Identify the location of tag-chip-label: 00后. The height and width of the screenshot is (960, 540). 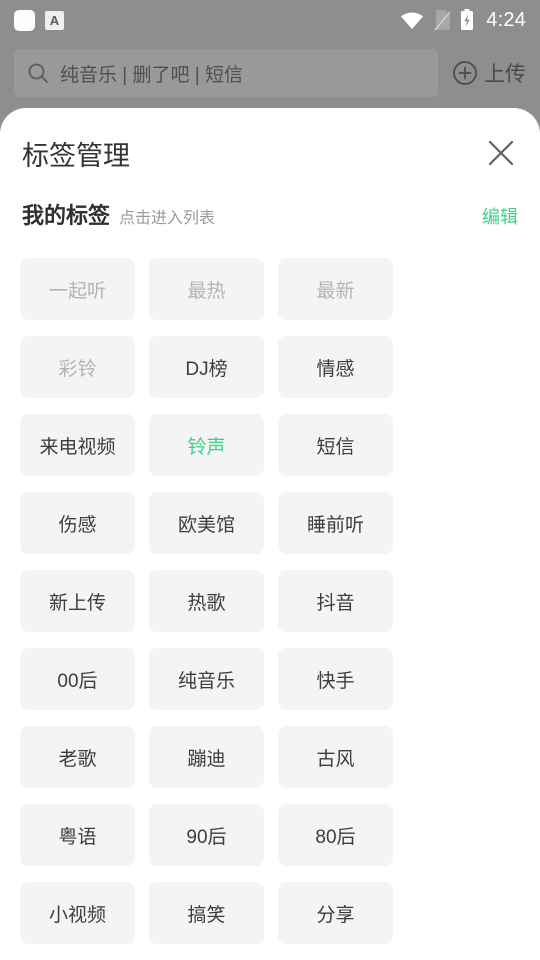
(77, 681).